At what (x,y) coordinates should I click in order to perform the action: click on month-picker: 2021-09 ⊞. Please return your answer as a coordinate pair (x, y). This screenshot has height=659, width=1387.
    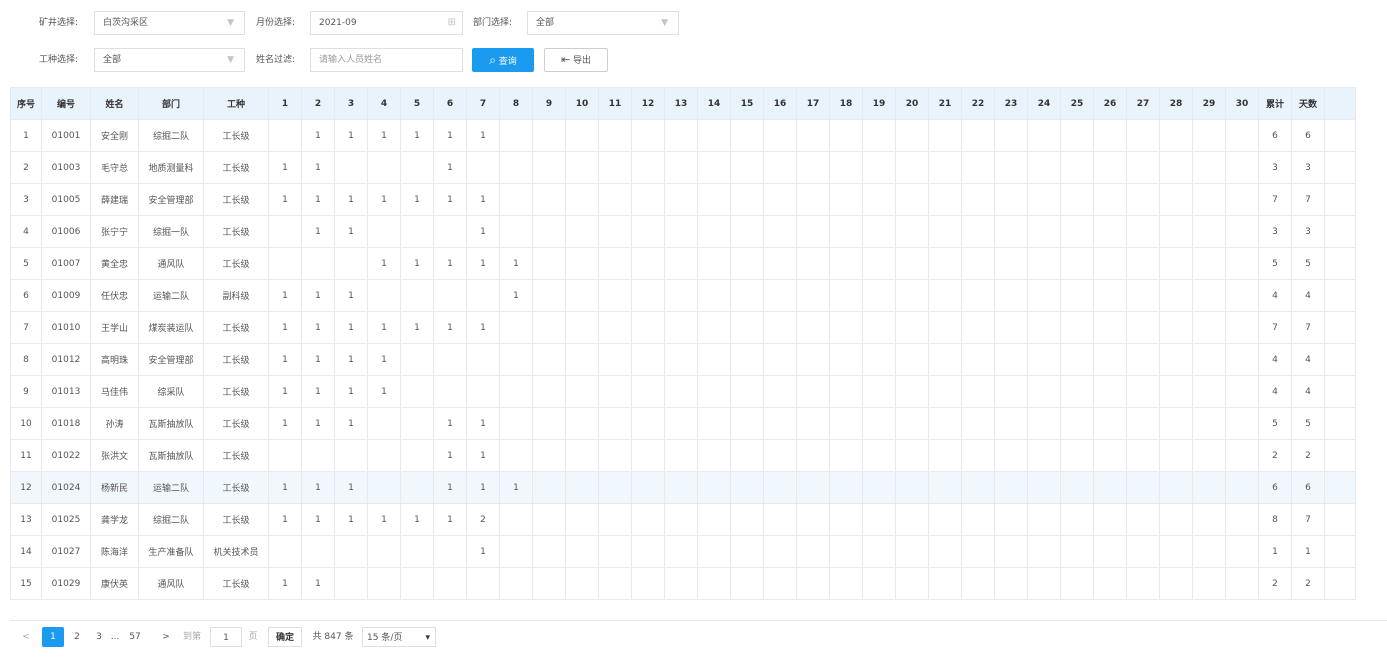
    Looking at the image, I should click on (386, 23).